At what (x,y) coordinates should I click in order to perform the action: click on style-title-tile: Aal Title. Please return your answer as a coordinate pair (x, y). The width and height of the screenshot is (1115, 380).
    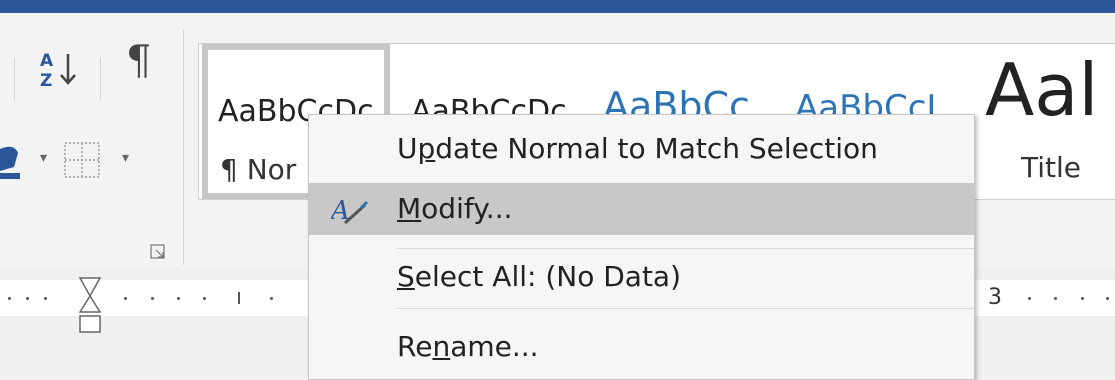
    Looking at the image, I should click on (1050, 121).